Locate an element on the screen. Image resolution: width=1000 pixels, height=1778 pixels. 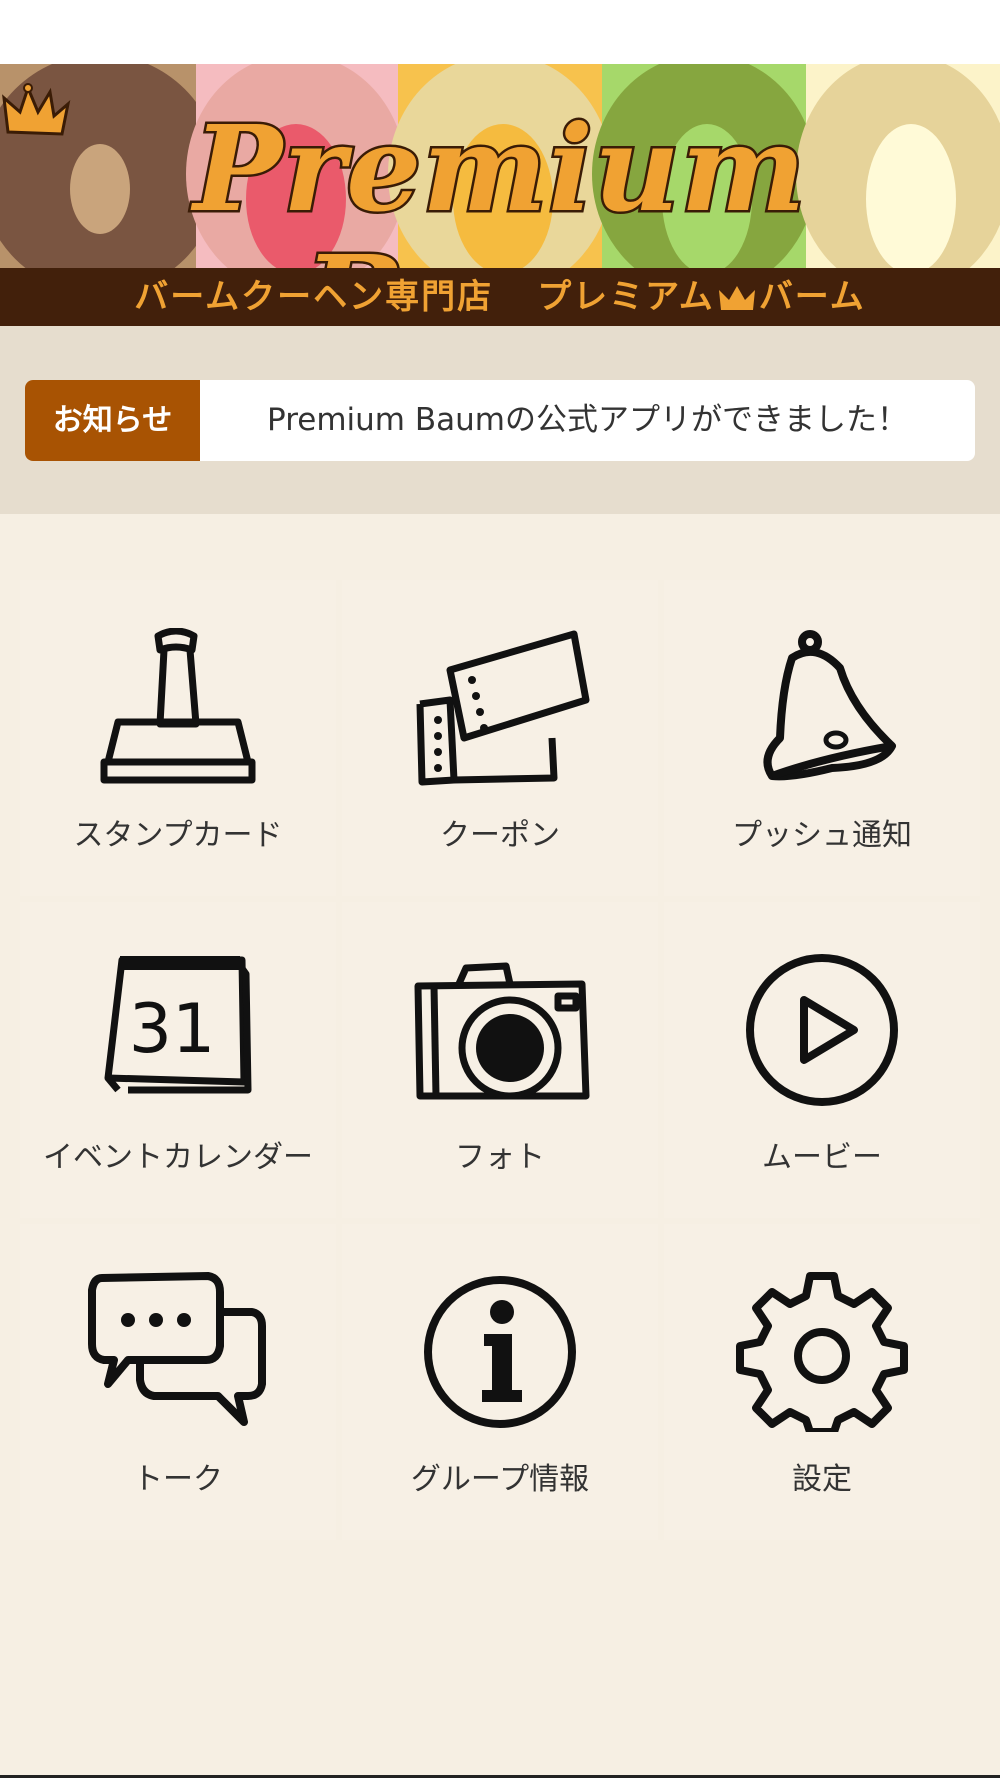
info-icon is located at coordinates (500, 1352).